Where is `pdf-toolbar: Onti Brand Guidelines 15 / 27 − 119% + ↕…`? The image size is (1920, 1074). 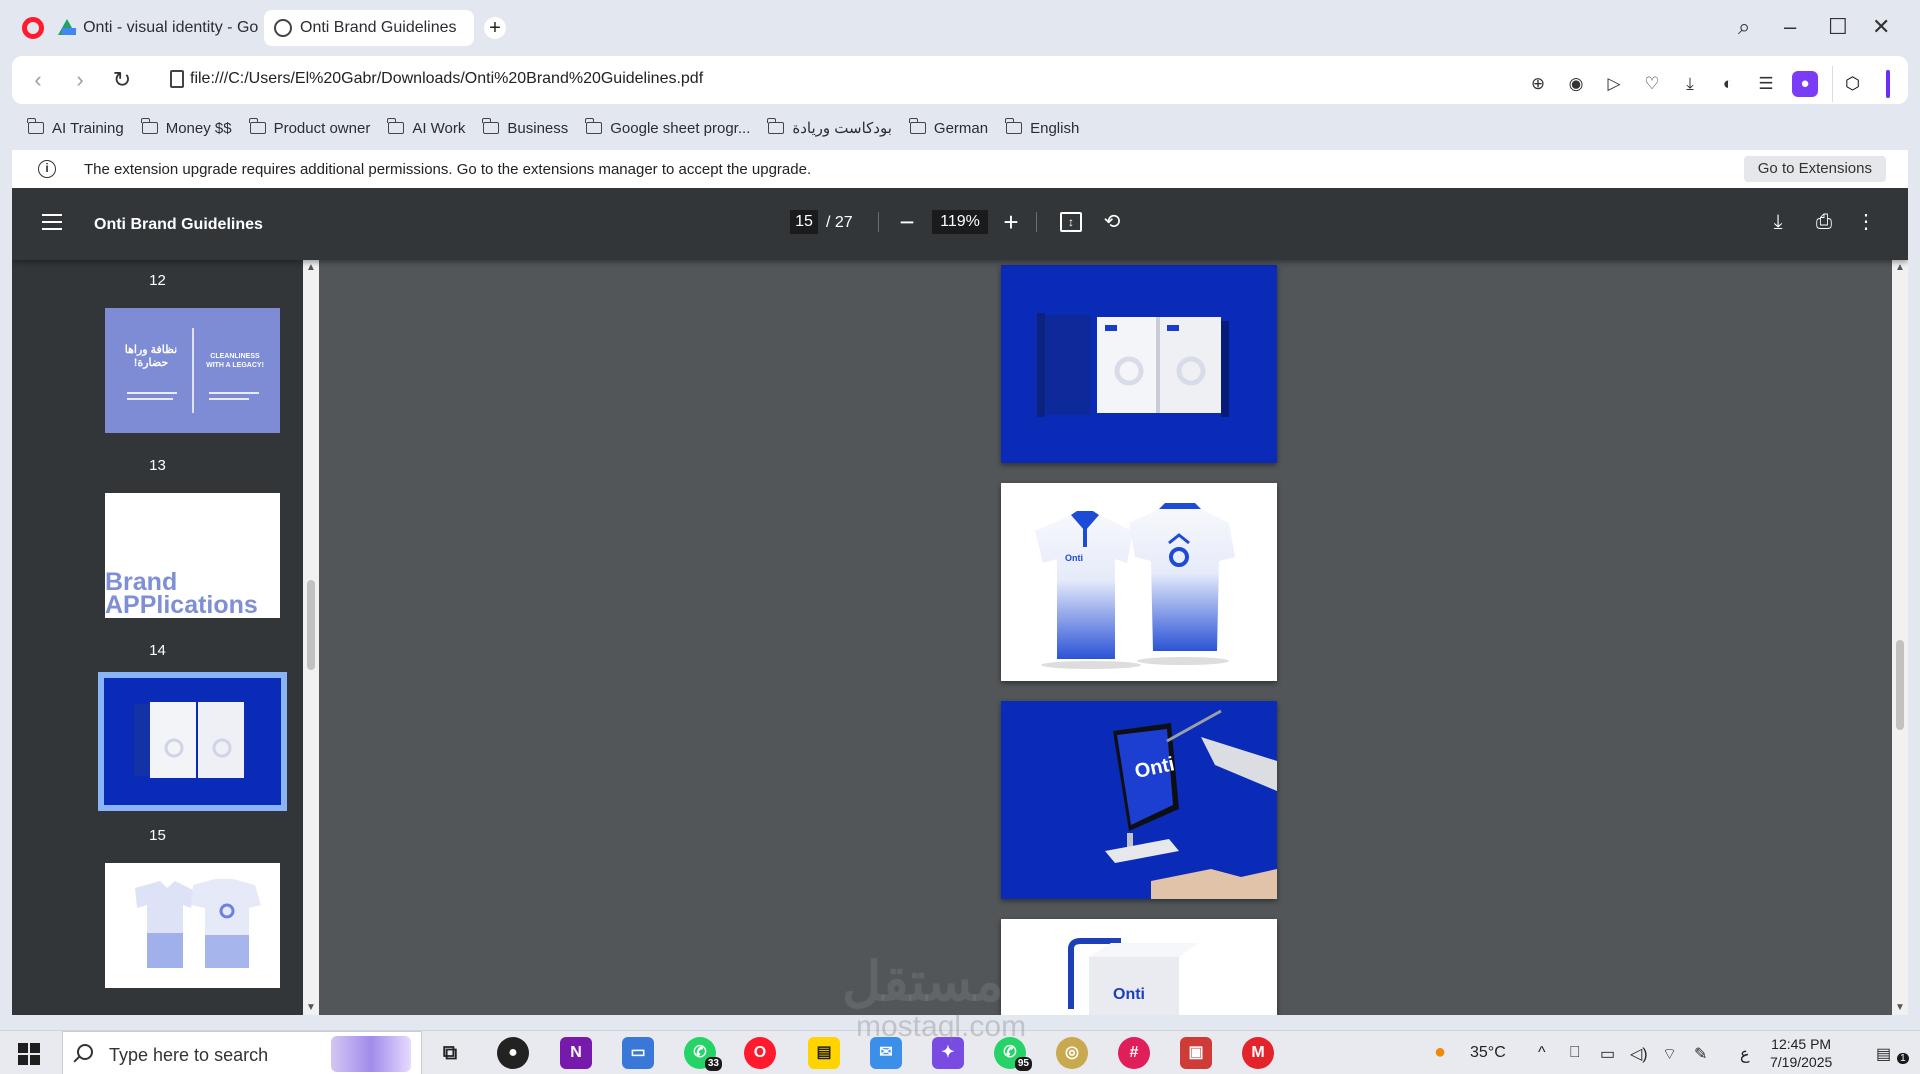
pdf-toolbar: Onti Brand Guidelines 15 / 27 − 119% + ↕… is located at coordinates (960, 224).